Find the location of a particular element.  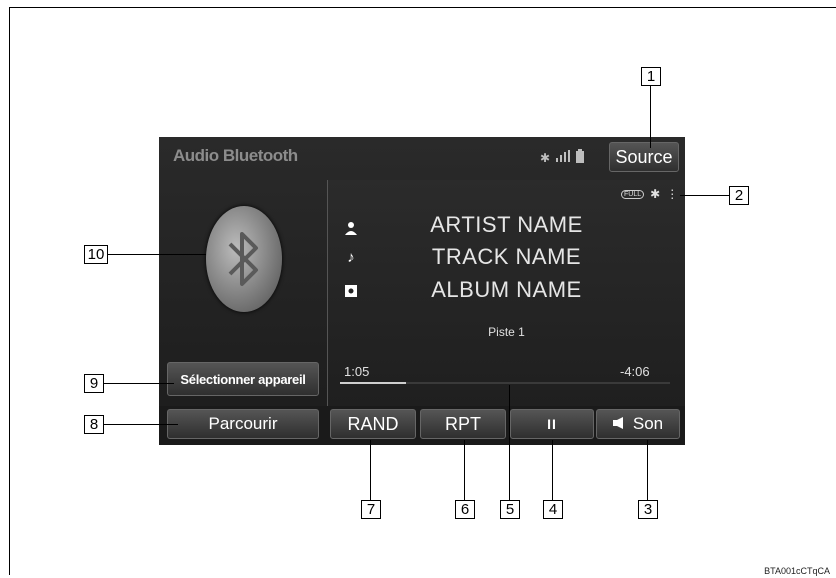

callout-1: 1 is located at coordinates (651, 76).